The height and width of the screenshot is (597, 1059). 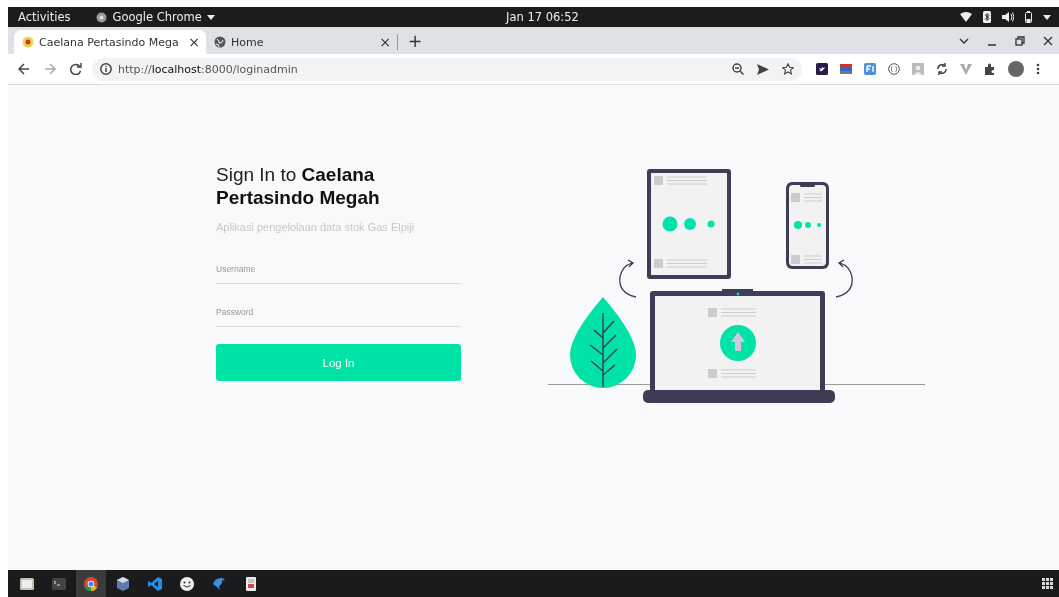 What do you see at coordinates (763, 69) in the screenshot?
I see `send-icon` at bounding box center [763, 69].